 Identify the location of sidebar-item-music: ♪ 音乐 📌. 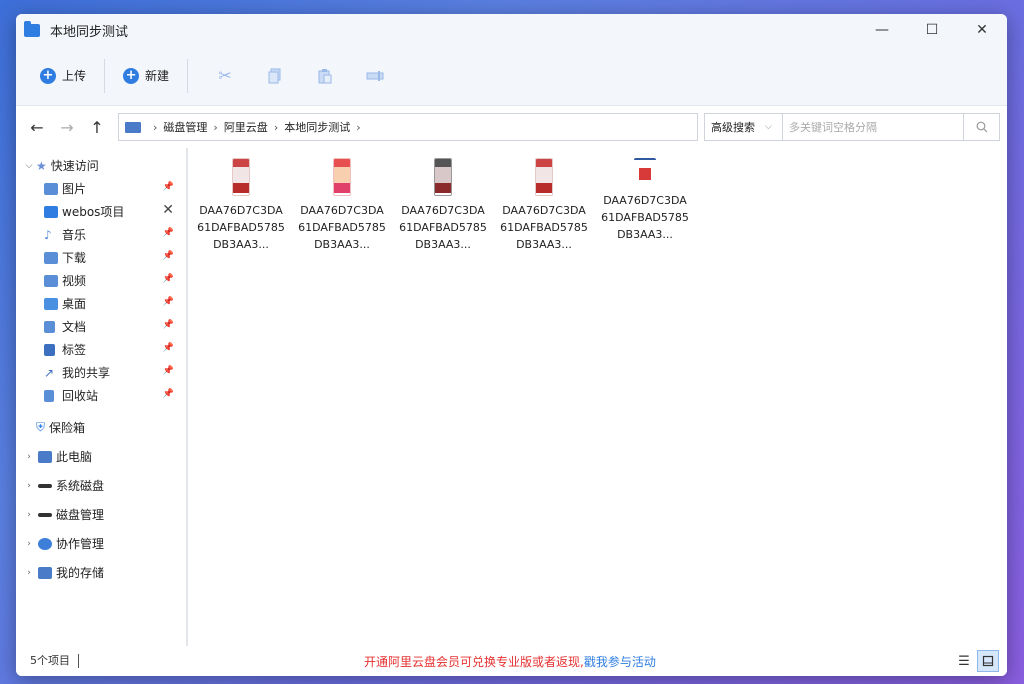
(101, 234).